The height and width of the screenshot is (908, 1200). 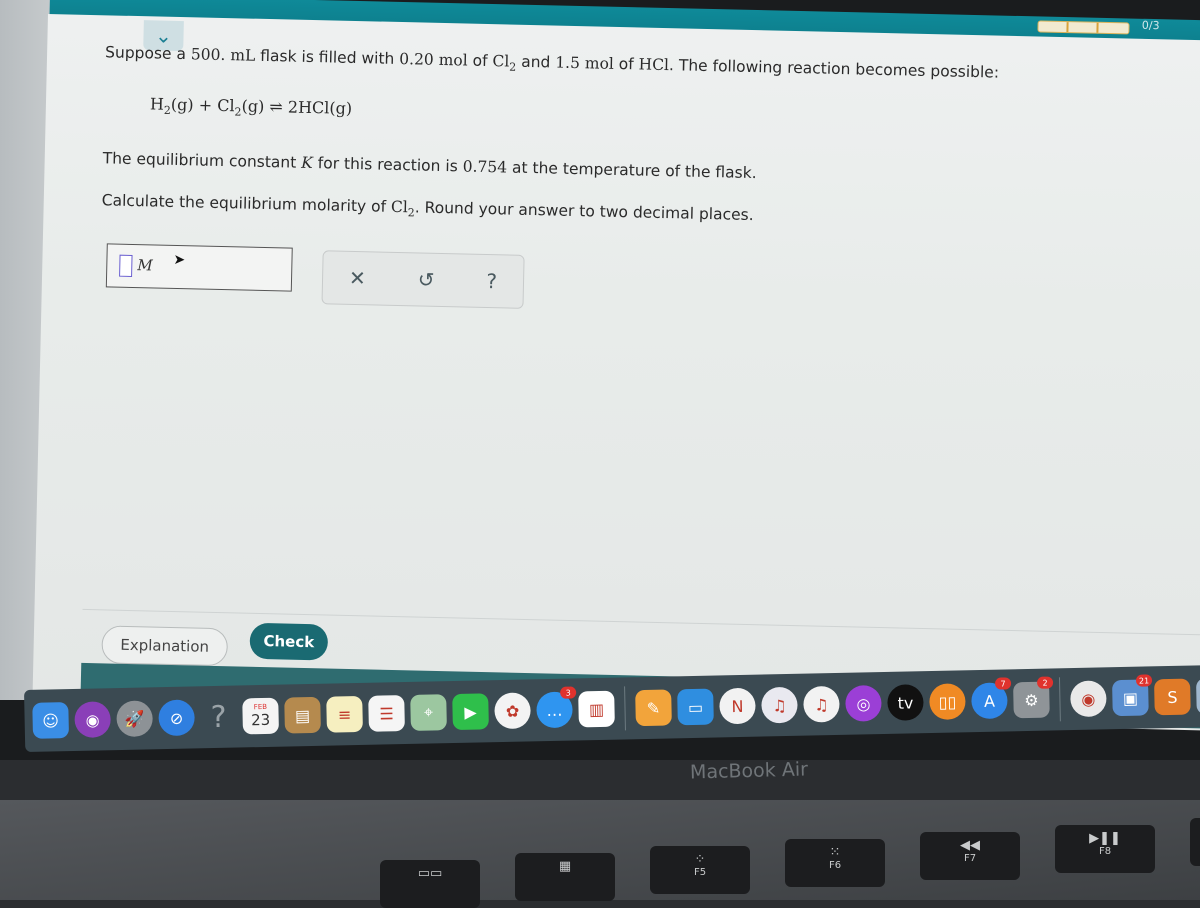 I want to click on dock-reminders-icon: ☰, so click(x=386, y=713).